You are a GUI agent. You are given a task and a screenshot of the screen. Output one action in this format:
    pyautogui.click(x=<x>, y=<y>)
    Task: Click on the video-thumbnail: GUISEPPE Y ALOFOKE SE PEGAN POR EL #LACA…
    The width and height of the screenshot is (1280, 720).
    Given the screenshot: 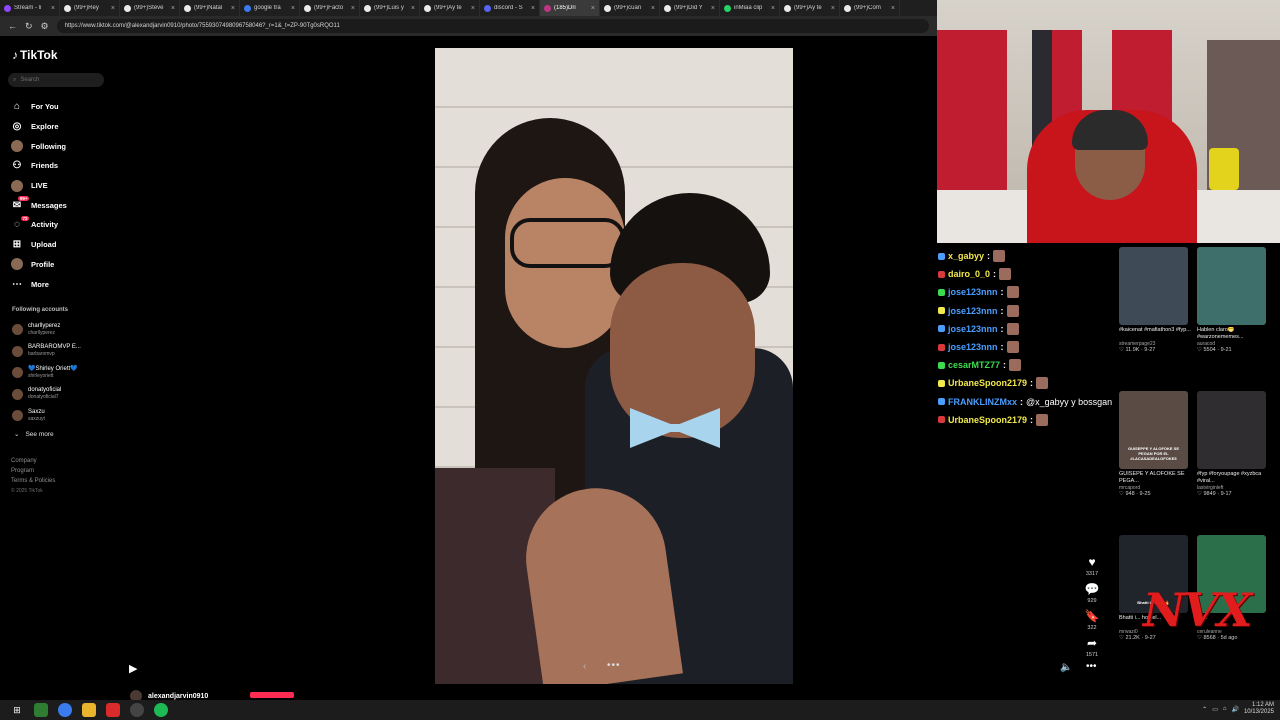 What is the action you would take?
    pyautogui.click(x=1153, y=430)
    